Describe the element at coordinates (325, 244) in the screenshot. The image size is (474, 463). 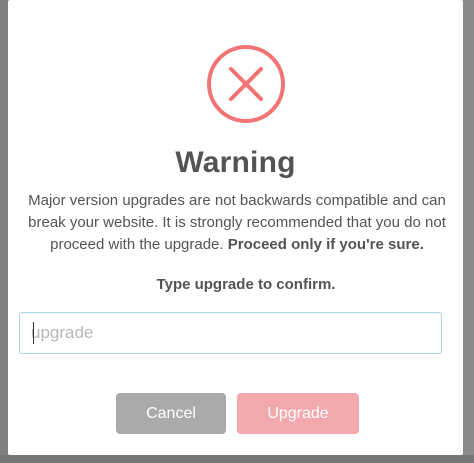
I see `dialog-message-emphasis: Proceed only if you're sure.` at that location.